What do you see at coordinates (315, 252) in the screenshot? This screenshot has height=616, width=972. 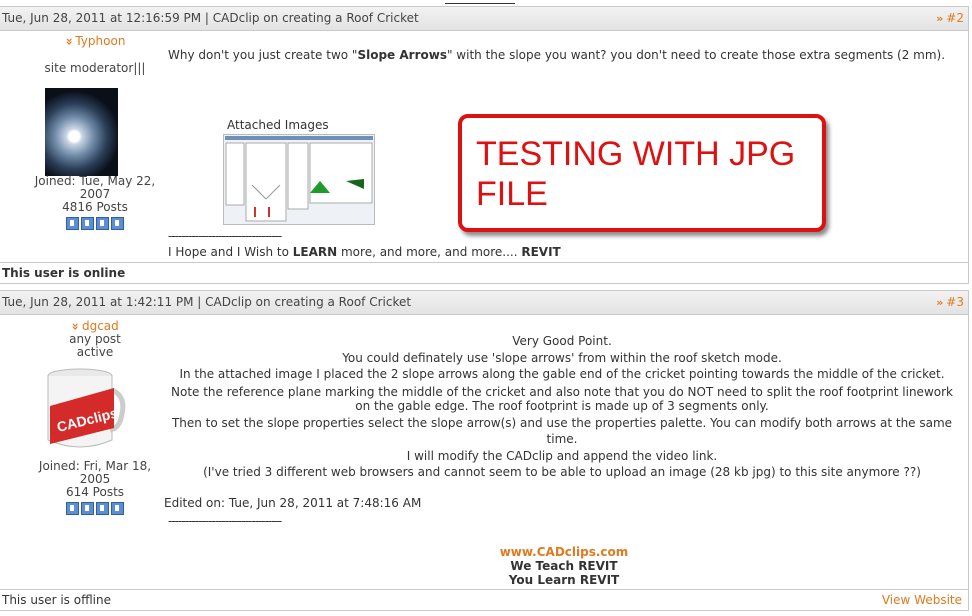 I see `signature-bold: LEARN` at bounding box center [315, 252].